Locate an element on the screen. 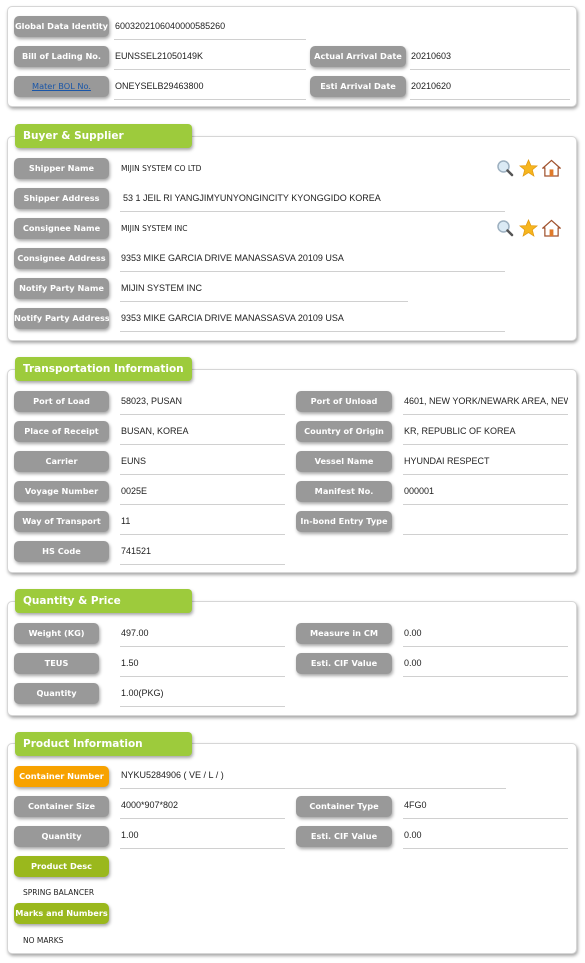 The width and height of the screenshot is (585, 963). shipper-address-label: Shipper Address is located at coordinates (61, 198).